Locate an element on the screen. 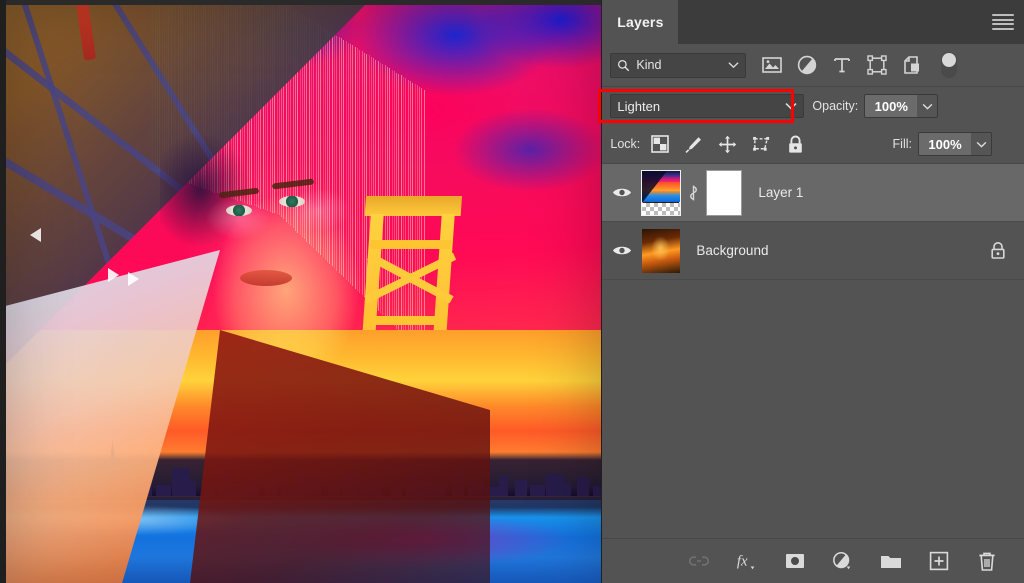 Image resolution: width=1024 pixels, height=583 pixels. layer-mask-thumbnail is located at coordinates (724, 192).